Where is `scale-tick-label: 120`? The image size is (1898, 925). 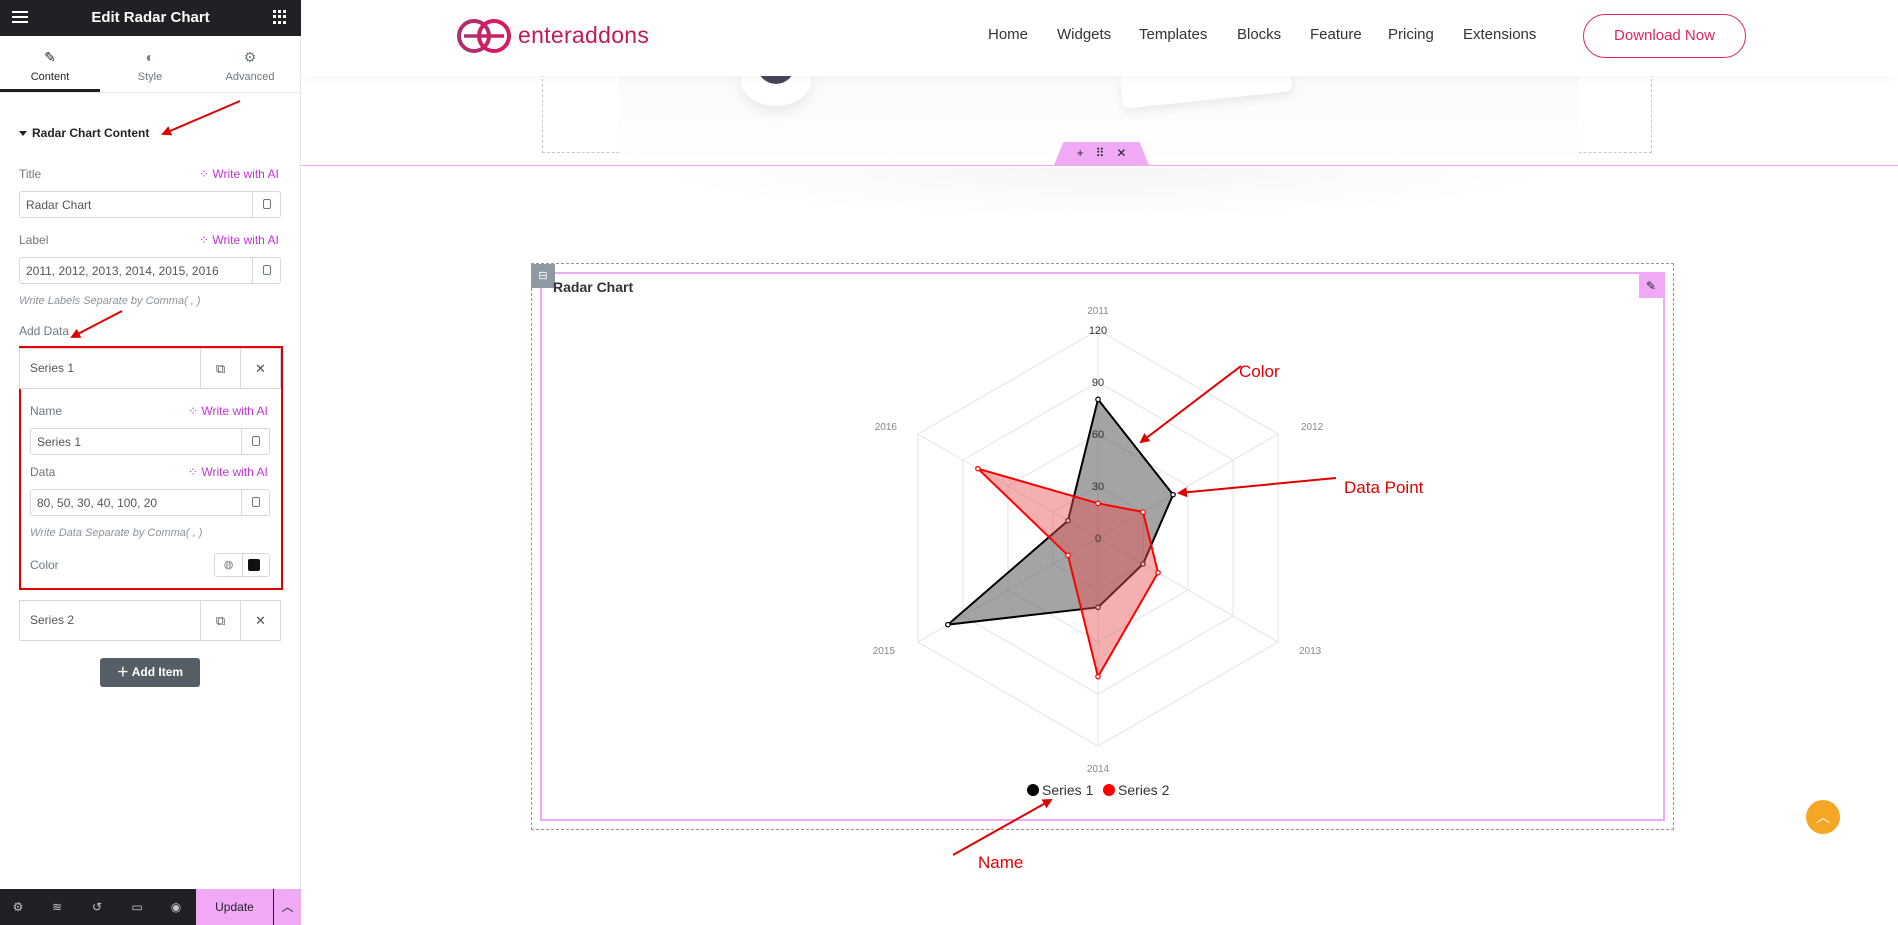 scale-tick-label: 120 is located at coordinates (1098, 331).